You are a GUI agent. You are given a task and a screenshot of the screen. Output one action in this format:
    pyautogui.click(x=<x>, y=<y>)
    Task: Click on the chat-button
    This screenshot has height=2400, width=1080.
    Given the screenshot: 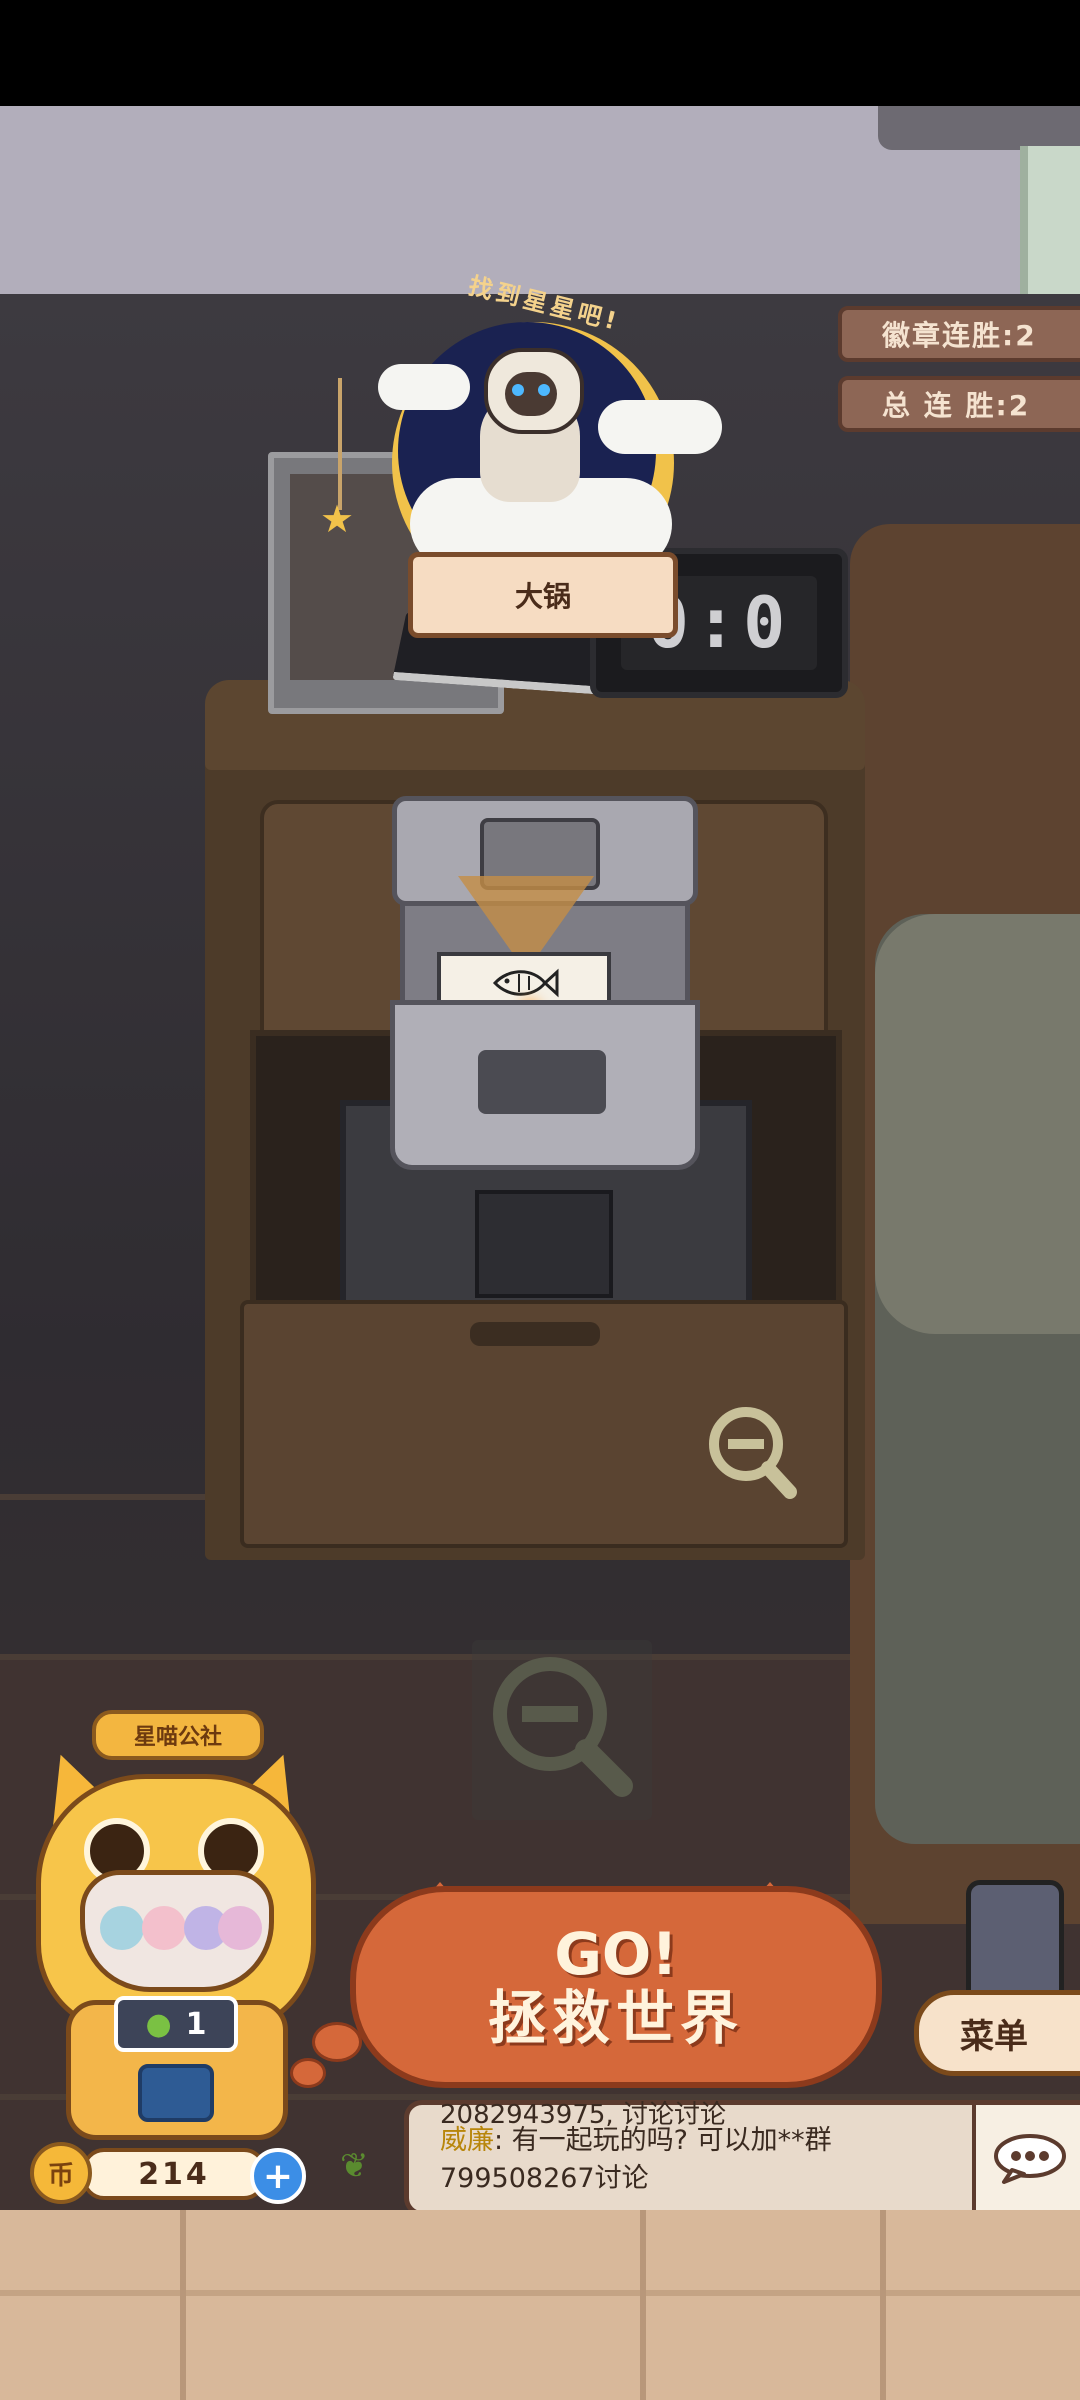 What is the action you would take?
    pyautogui.click(x=1026, y=2158)
    